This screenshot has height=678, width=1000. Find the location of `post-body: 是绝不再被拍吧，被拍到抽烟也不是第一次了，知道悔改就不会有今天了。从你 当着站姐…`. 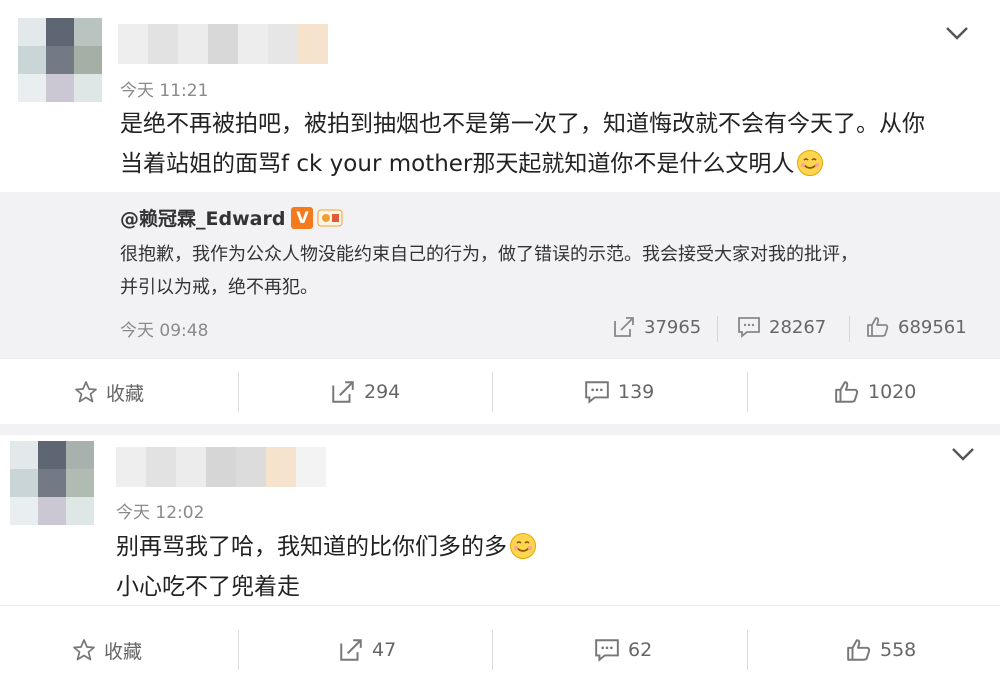

post-body: 是绝不再被拍吧，被拍到抽烟也不是第一次了，知道悔改就不会有今天了。从你 当着站姐… is located at coordinates (522, 144).